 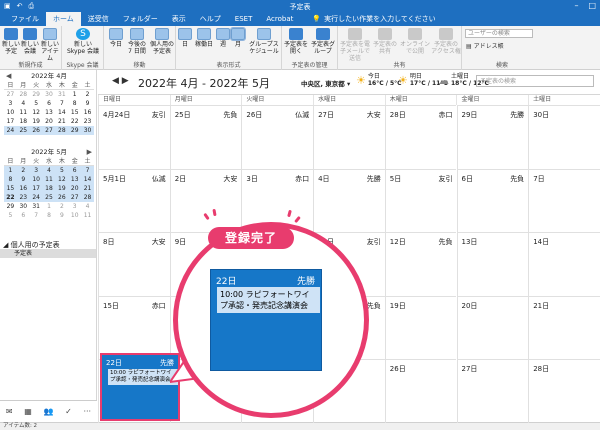 I want to click on open-calendar-button: 予定表を開く, so click(x=296, y=41).